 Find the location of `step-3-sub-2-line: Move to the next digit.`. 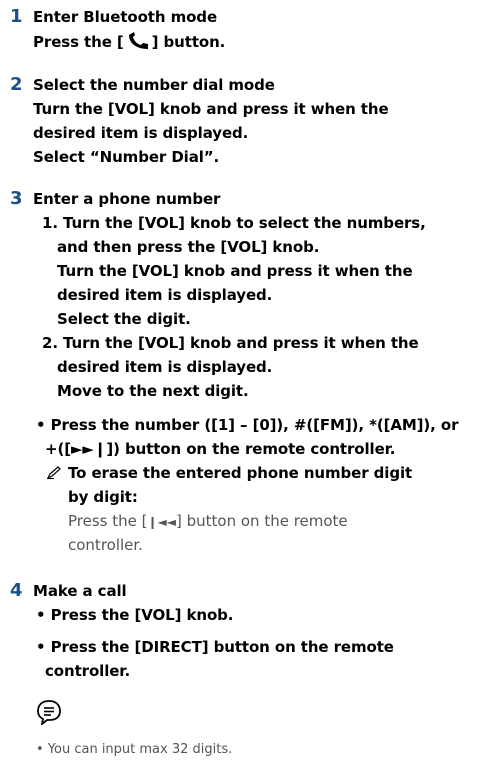

step-3-sub-2-line: Move to the next digit. is located at coordinates (153, 391).